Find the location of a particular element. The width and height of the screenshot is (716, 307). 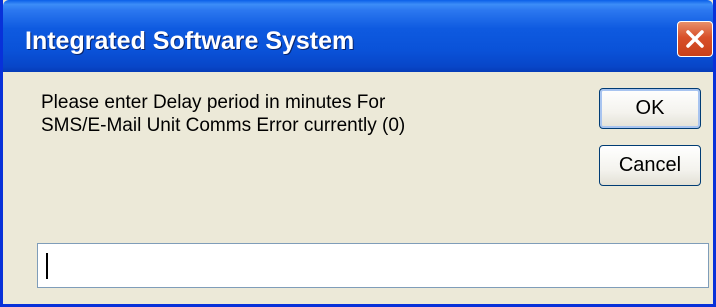

text-caret is located at coordinates (47, 266).